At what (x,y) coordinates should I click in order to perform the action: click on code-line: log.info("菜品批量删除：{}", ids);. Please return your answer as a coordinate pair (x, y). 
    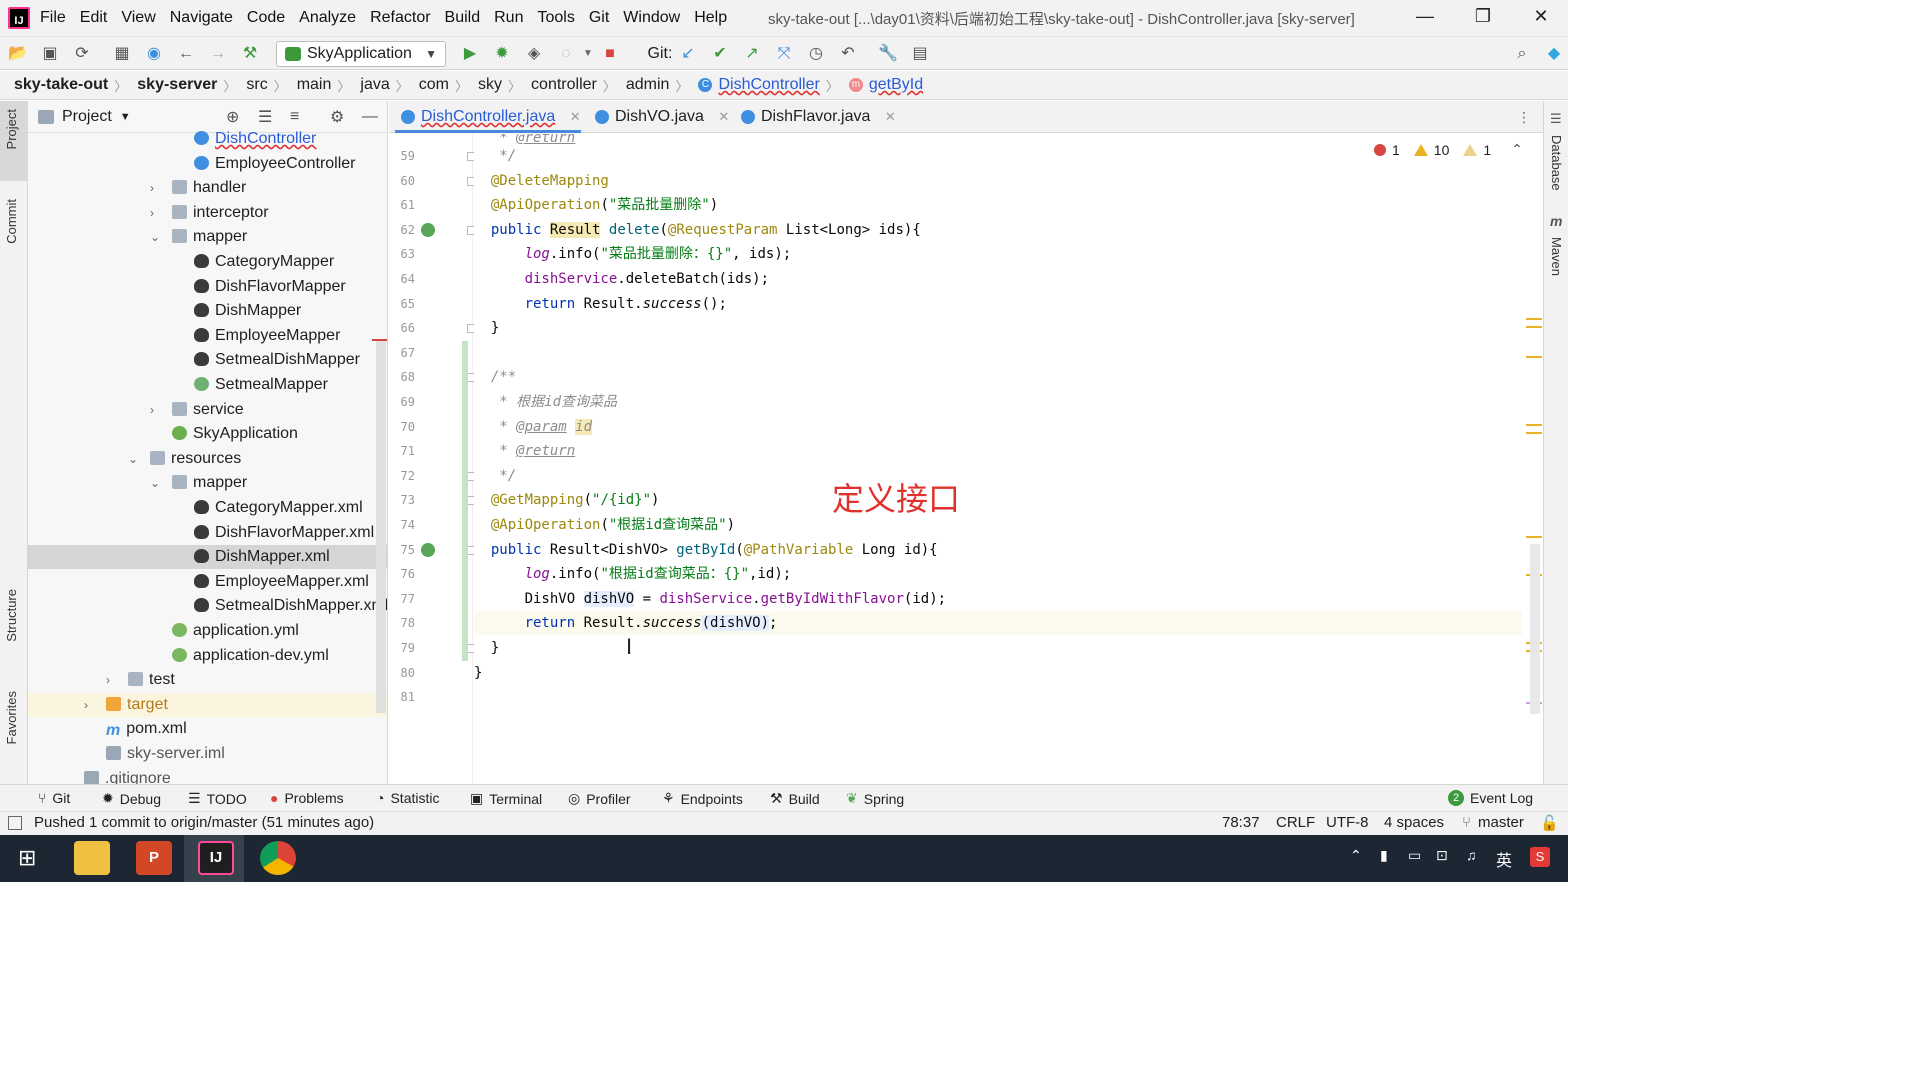
    Looking at the image, I should click on (633, 254).